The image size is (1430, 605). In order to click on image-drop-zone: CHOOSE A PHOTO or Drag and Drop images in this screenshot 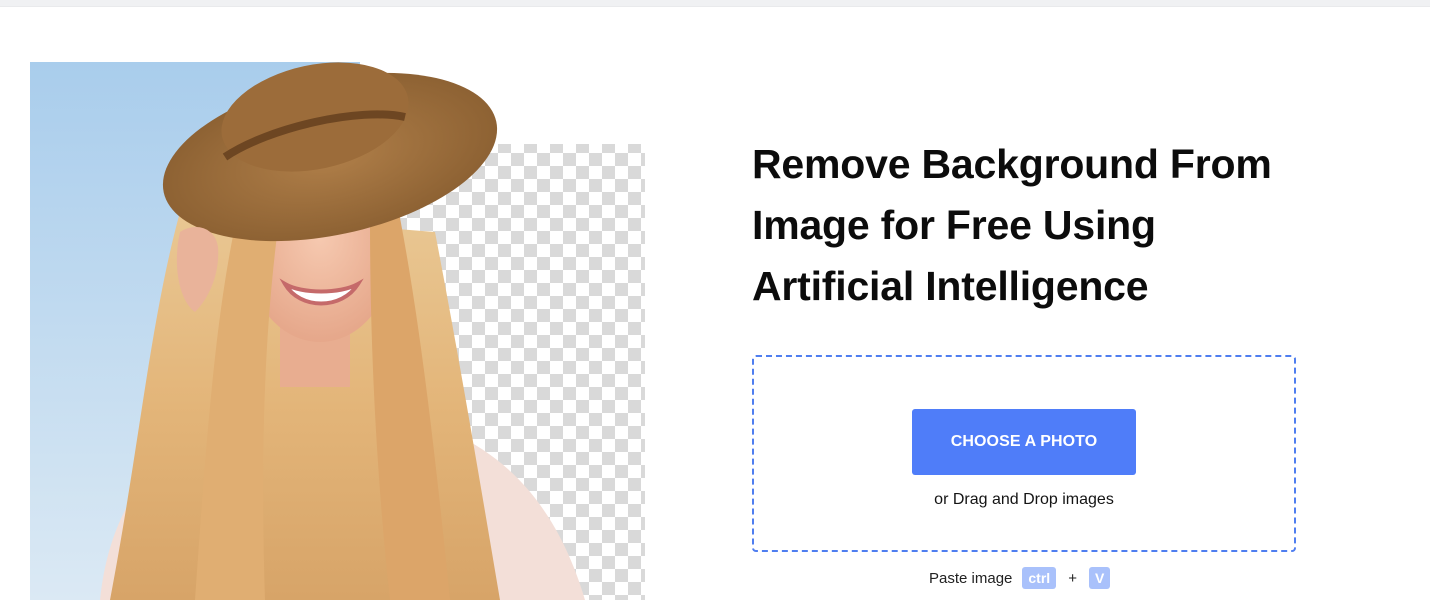, I will do `click(1024, 453)`.